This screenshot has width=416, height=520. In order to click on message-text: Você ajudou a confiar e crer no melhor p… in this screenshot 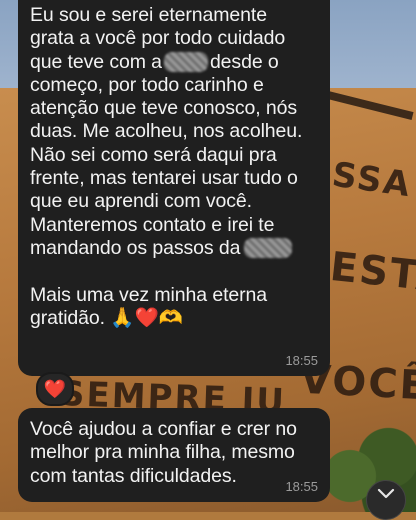, I will do `click(174, 453)`.